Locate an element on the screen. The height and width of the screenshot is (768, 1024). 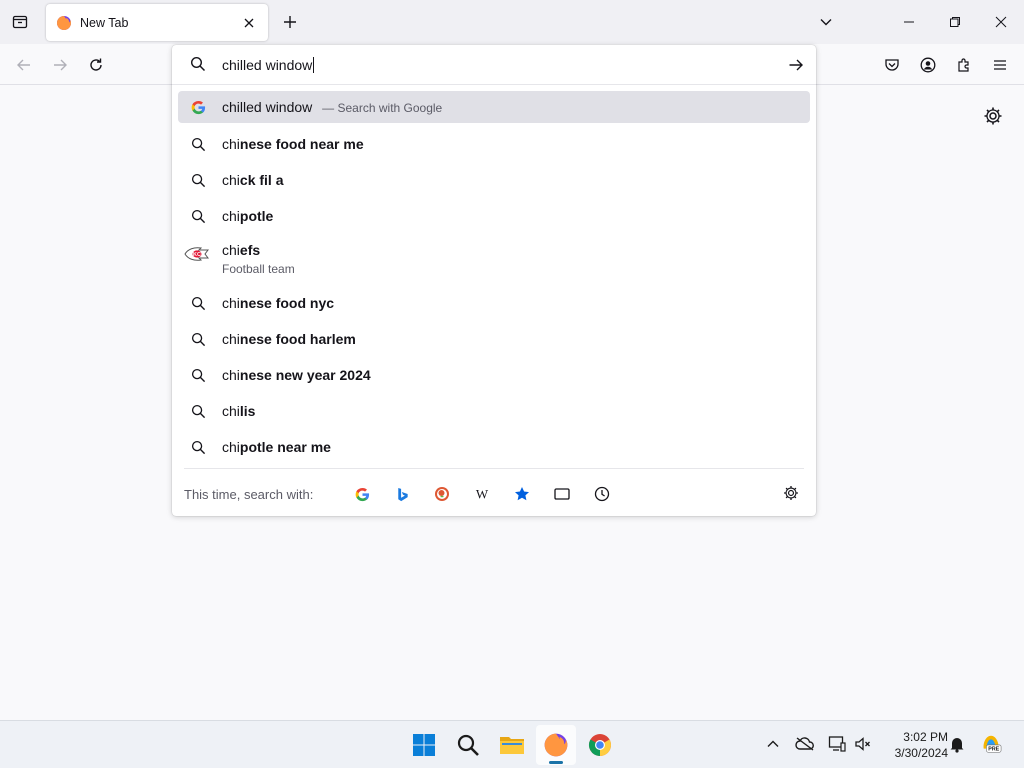
suggestion-text: chinese new year 2024 is located at coordinates (296, 375).